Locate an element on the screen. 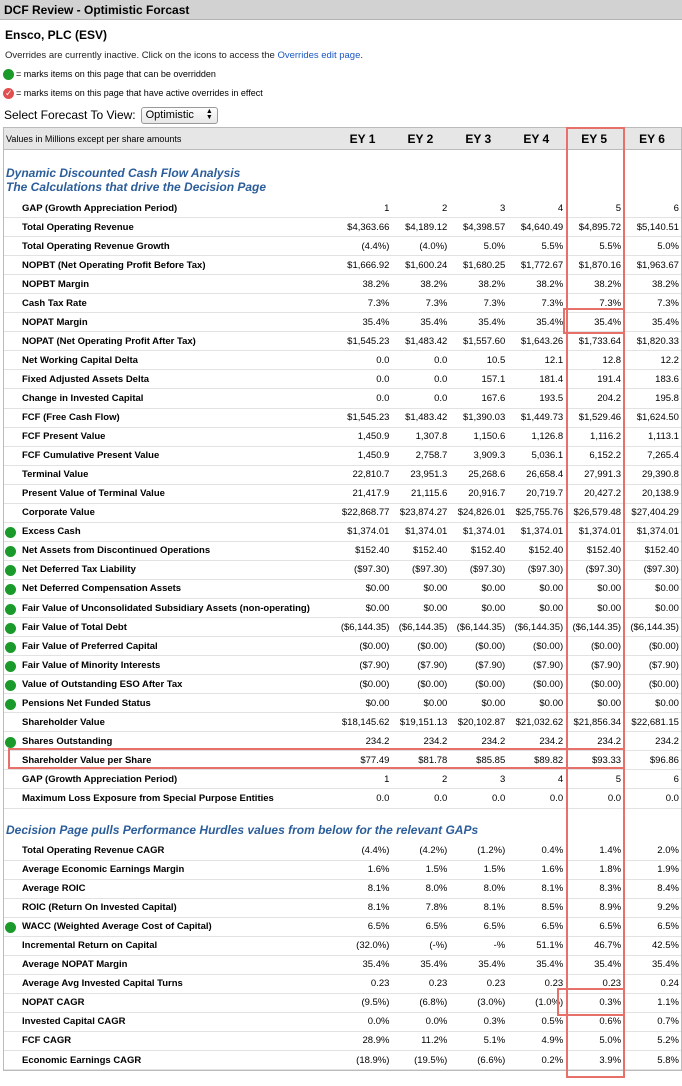 This screenshot has height=1086, width=682. row-value-ey4: (1.0%) is located at coordinates (549, 1003).